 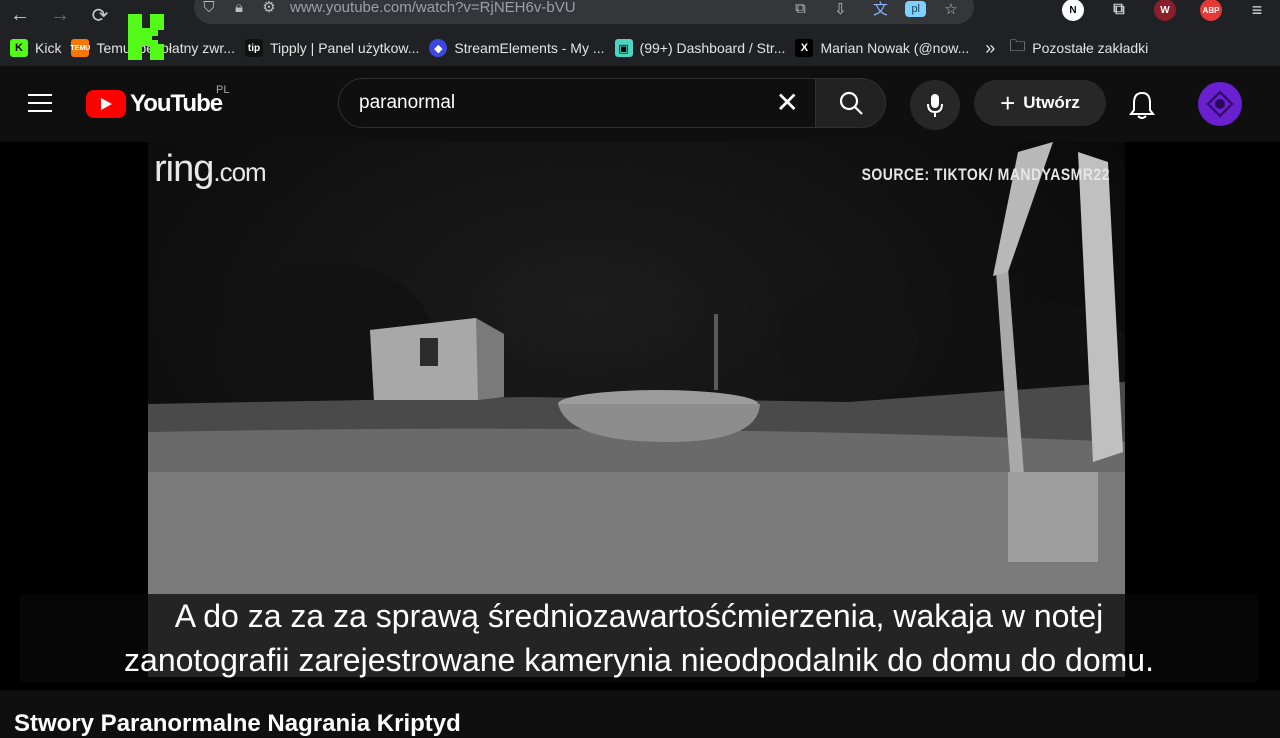 I want to click on download-icon: ⇩, so click(x=840, y=9).